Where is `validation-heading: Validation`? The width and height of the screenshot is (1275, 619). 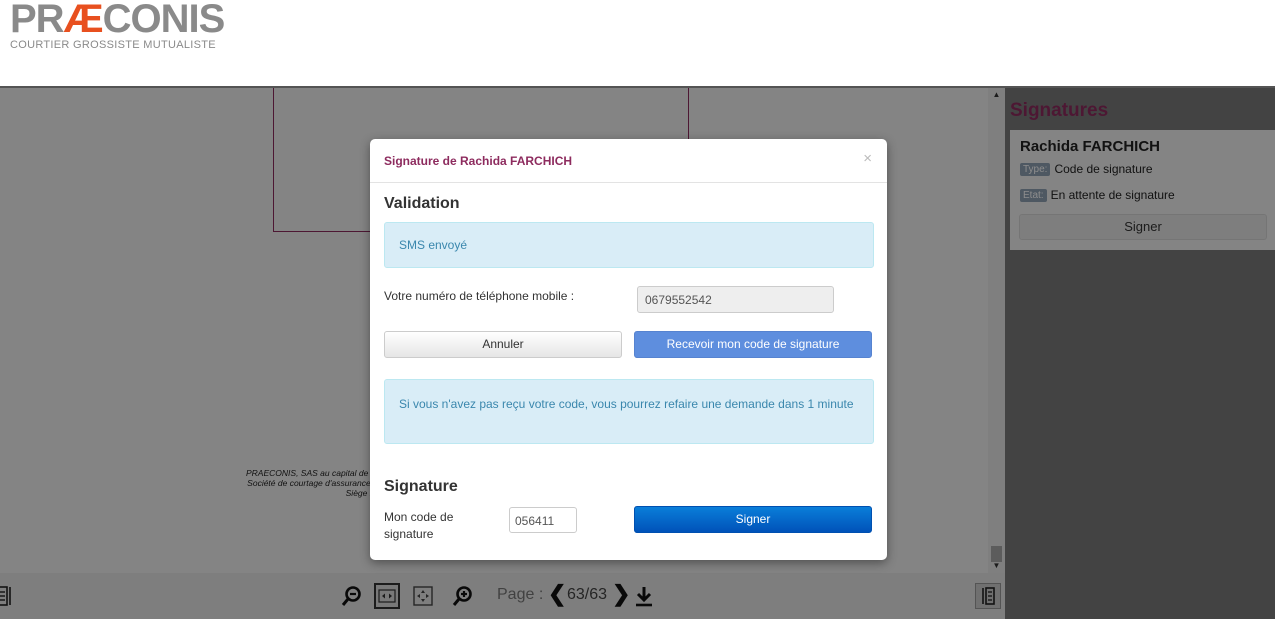 validation-heading: Validation is located at coordinates (422, 203).